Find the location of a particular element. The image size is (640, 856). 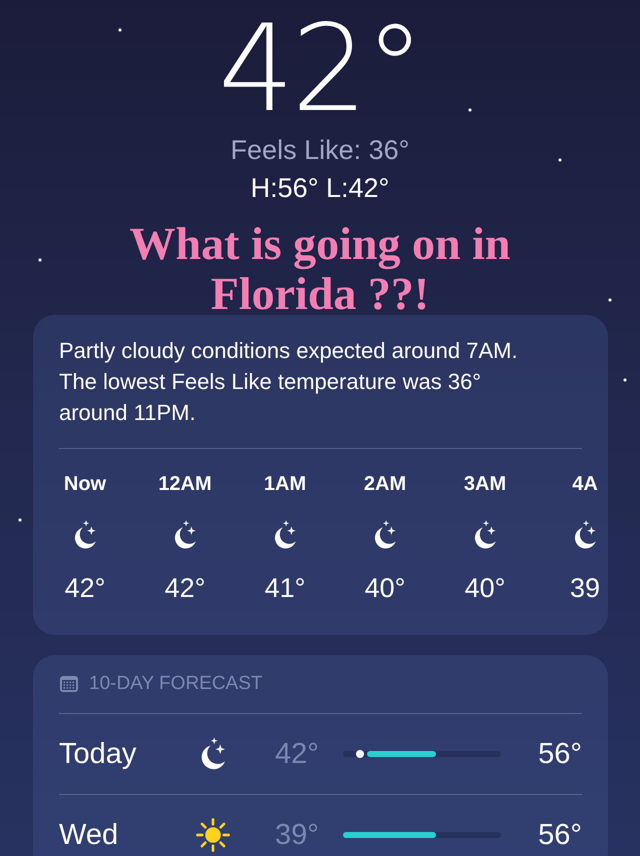

range-fill is located at coordinates (401, 754).